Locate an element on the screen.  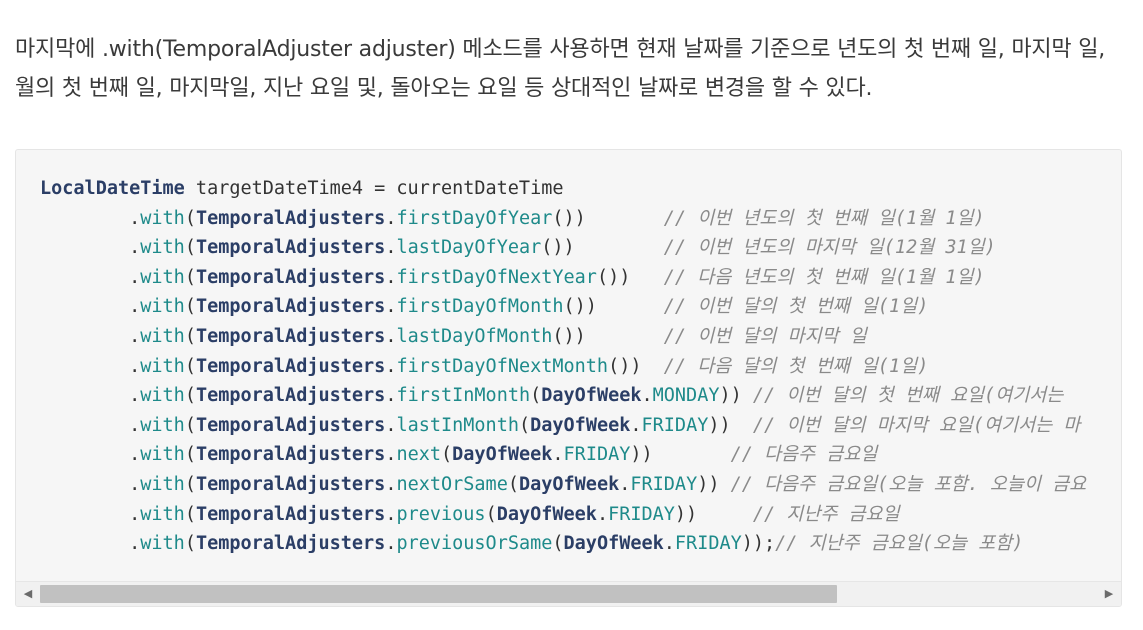
code-token-comment: // 다음주 금요일(오늘 포함. 오늘이 금요 is located at coordinates (908, 484).